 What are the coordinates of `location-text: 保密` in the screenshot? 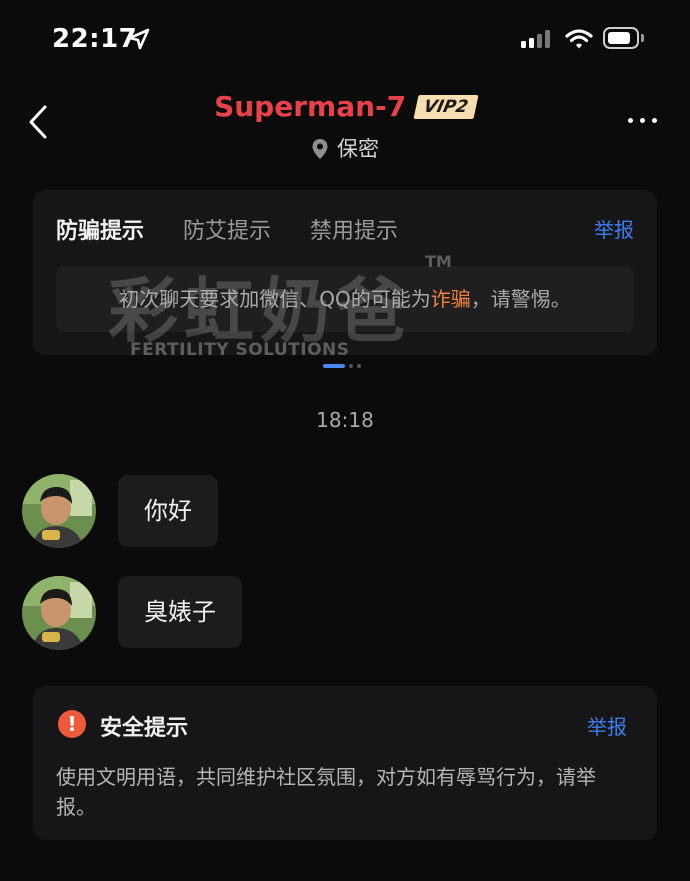 It's located at (358, 149).